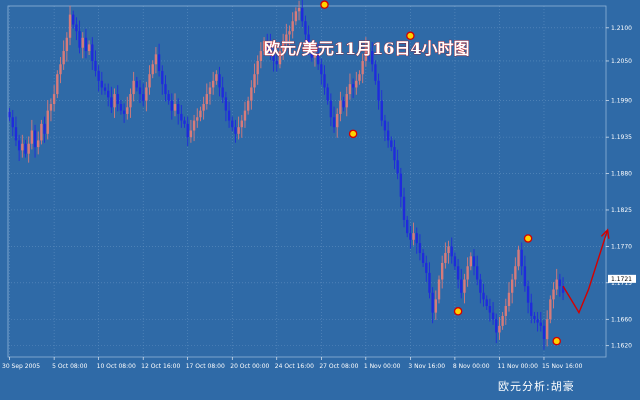  Describe the element at coordinates (621, 174) in the screenshot. I see `y-tick-label-4: 1.1880` at that location.